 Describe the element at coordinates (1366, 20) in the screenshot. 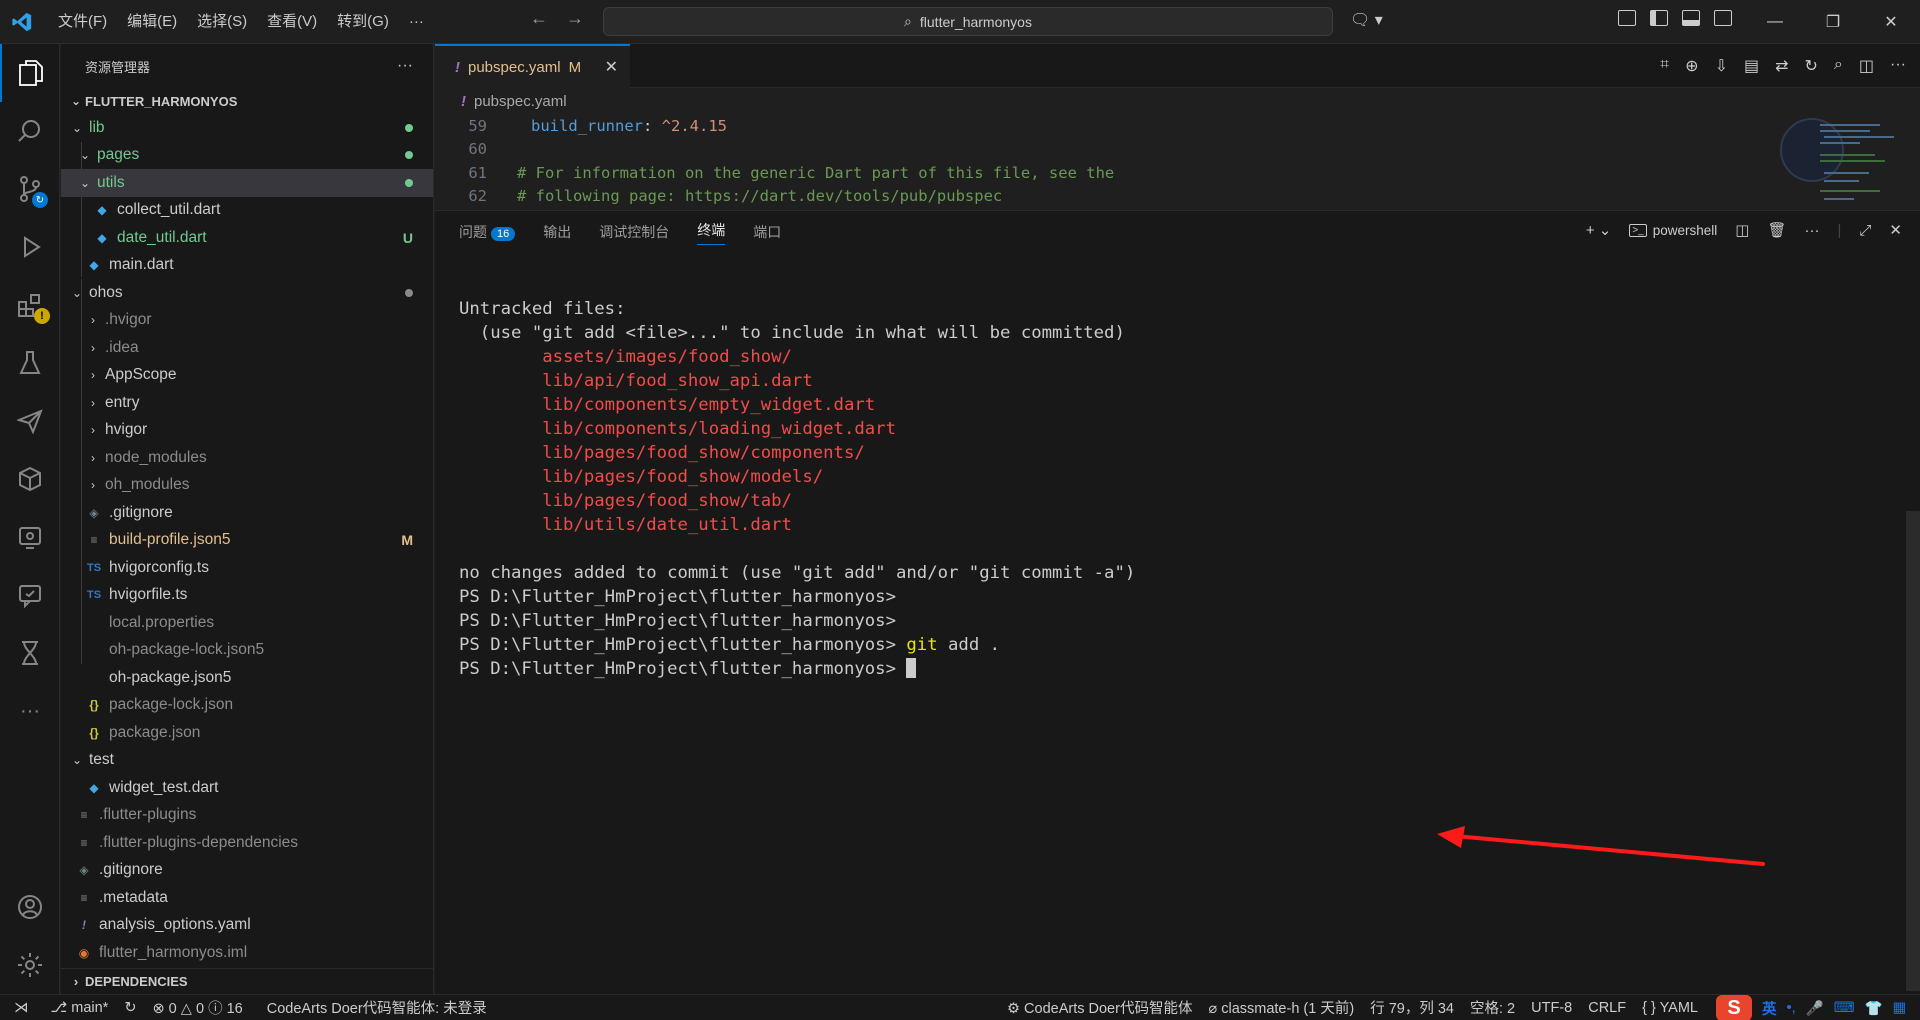

I see `copilot-chat-icon: 🗨 ▾` at that location.